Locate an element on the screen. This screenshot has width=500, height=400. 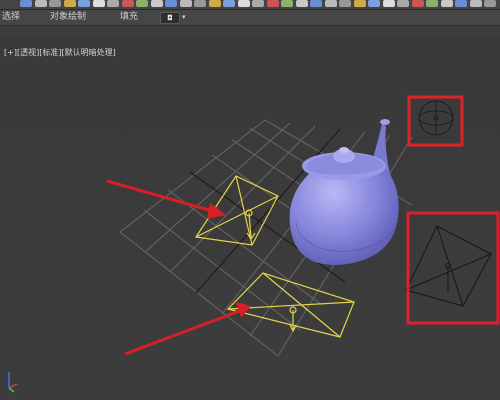
unselected-light-target is located at coordinates (448, 266).